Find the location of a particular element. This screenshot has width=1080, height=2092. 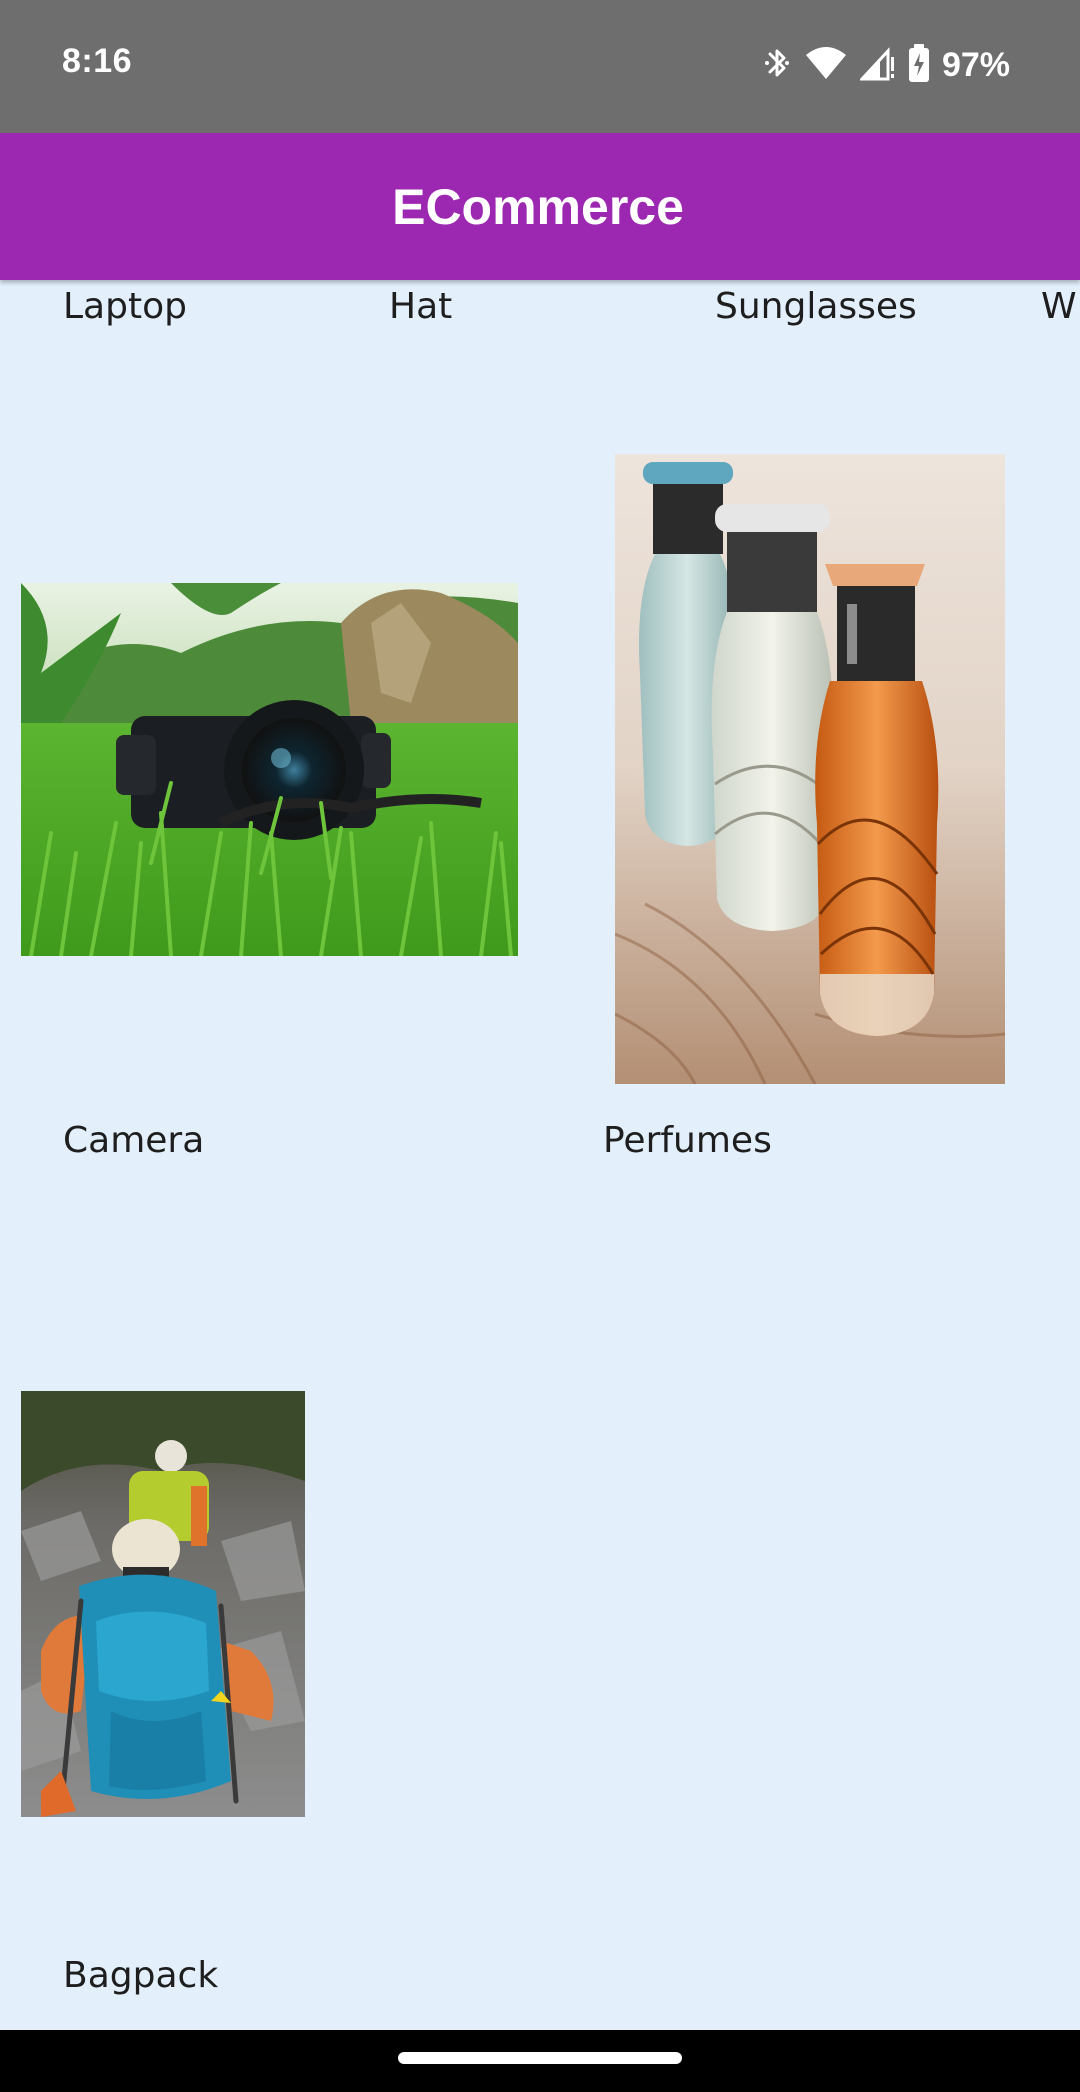

category-partial: W is located at coordinates (1059, 306).